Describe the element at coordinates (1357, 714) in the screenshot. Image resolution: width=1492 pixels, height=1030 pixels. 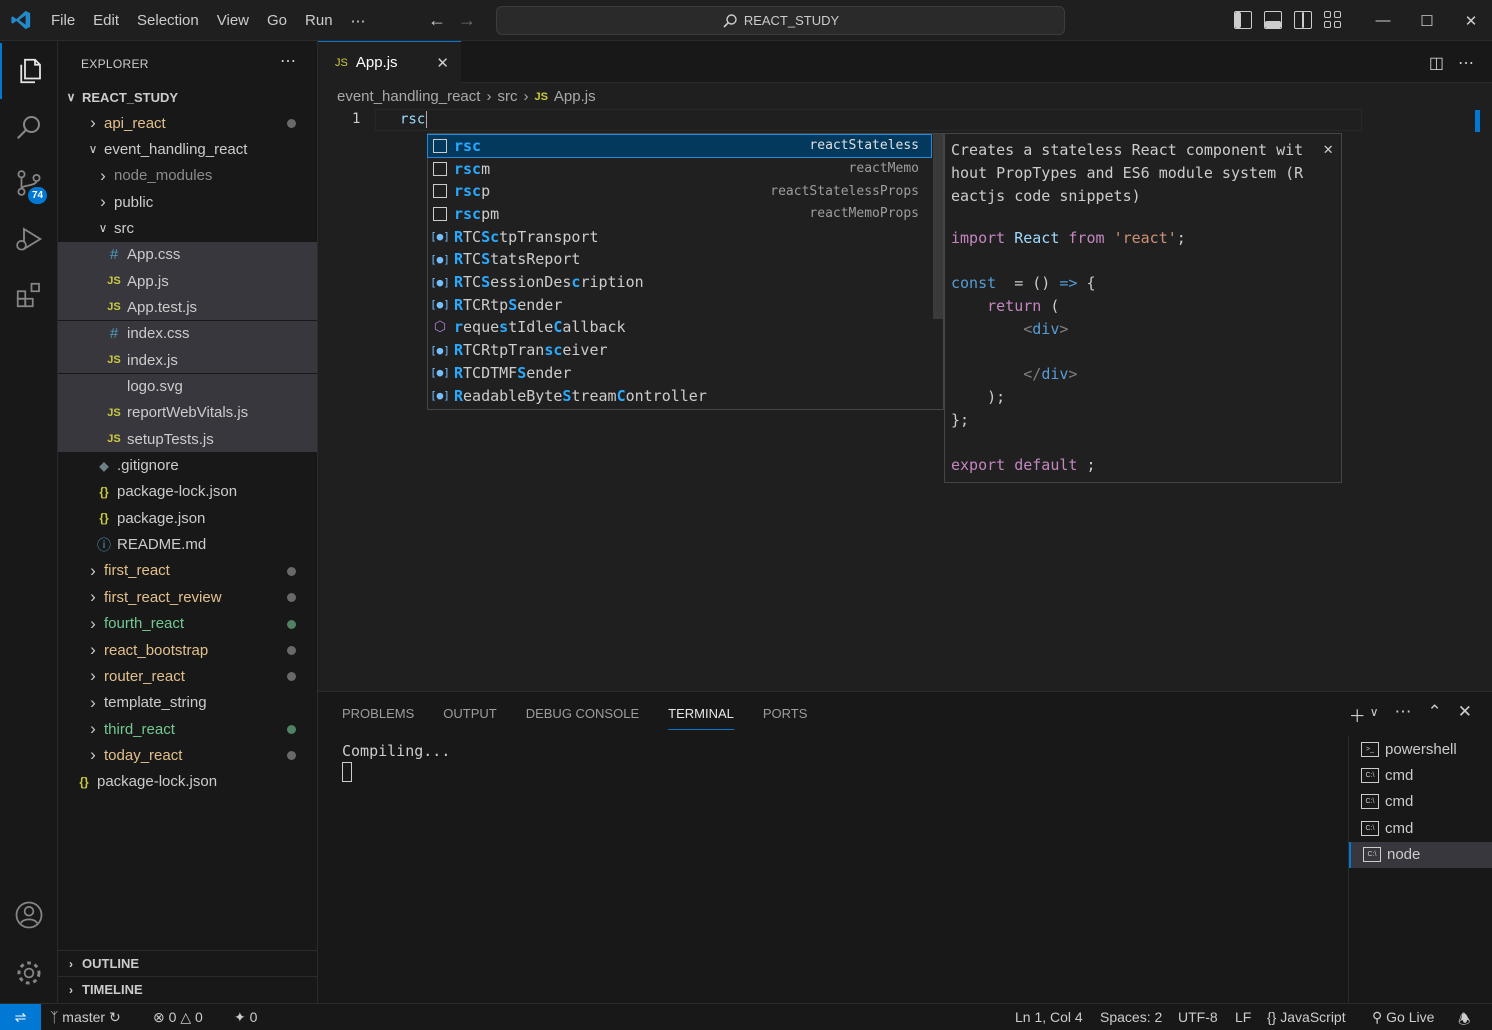
I see `new-terminal-icon: ＋` at that location.